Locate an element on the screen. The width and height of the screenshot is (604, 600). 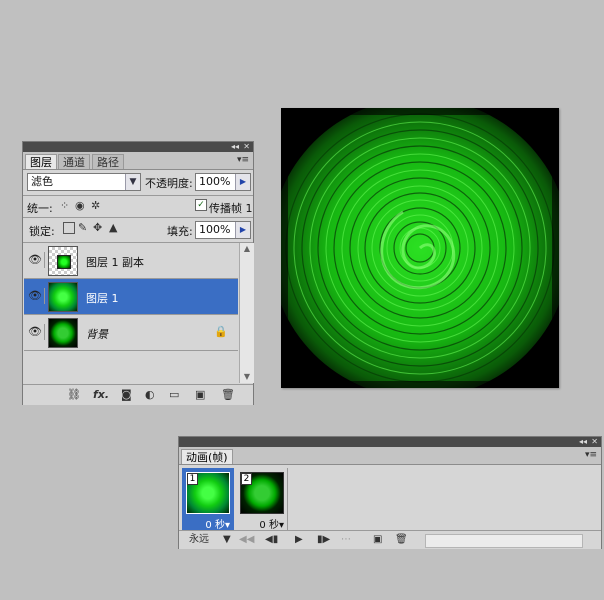
blend-mode-select: 滤色 ▼ is located at coordinates (84, 182).